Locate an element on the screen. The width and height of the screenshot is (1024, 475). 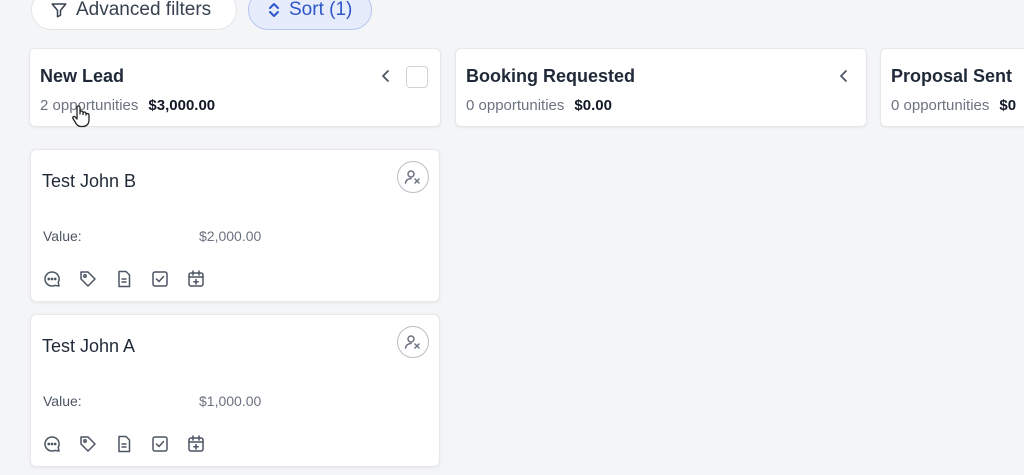
column-summary: 2 opportunities $3,000.00 is located at coordinates (127, 105).